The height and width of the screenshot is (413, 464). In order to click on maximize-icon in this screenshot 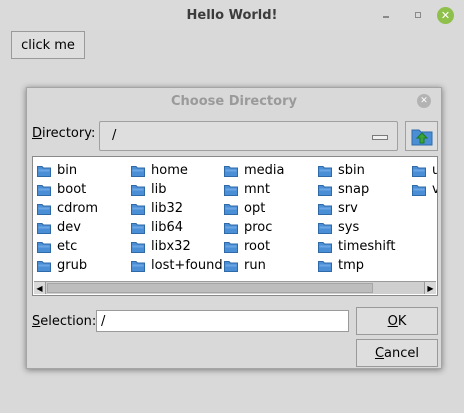, I will do `click(418, 15)`.